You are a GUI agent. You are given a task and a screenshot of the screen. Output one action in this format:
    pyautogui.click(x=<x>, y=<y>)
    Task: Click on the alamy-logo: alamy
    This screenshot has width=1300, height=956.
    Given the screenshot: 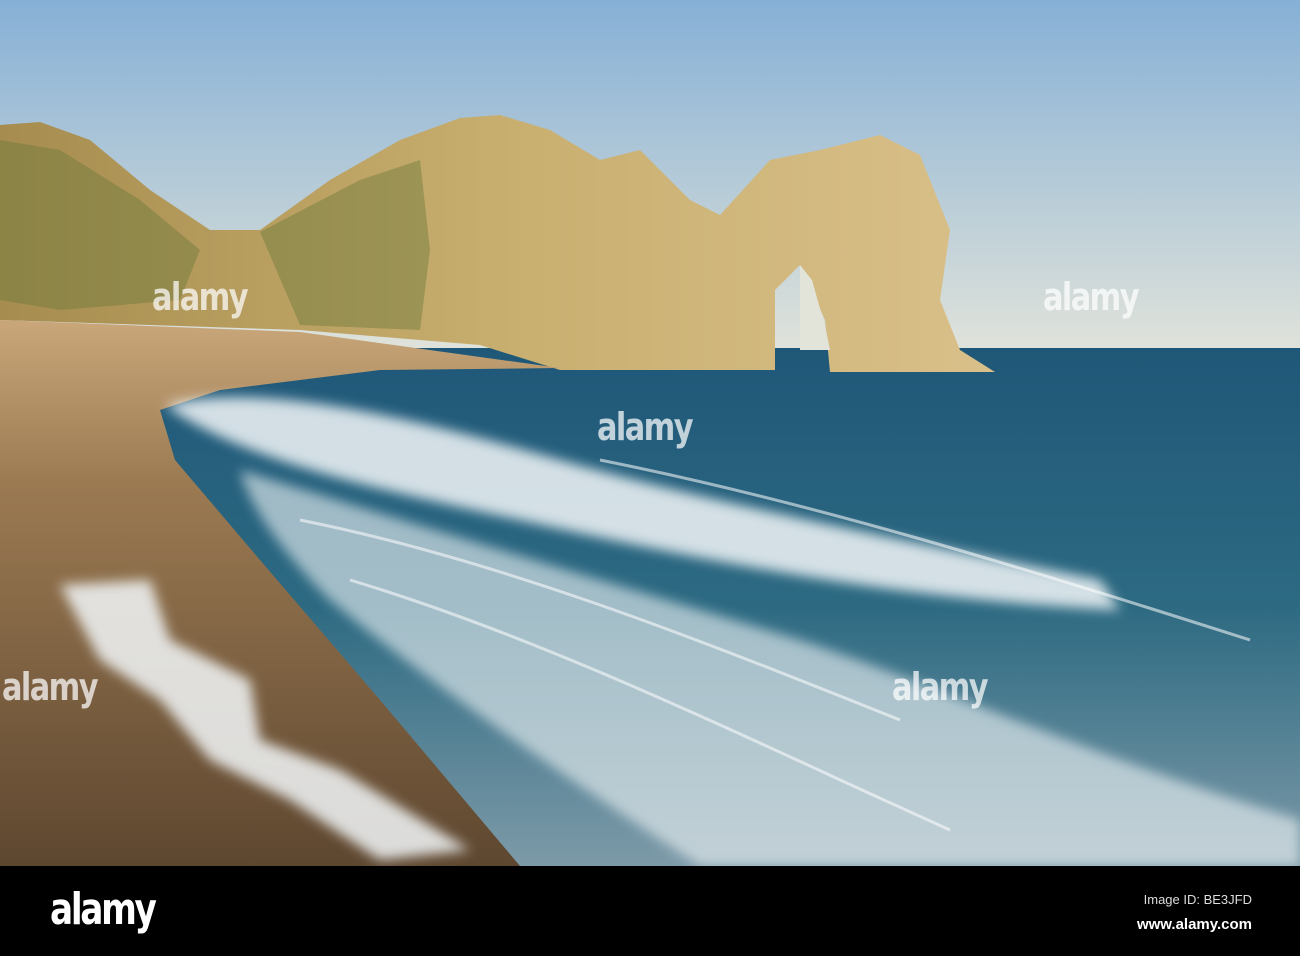 What is the action you would take?
    pyautogui.click(x=103, y=909)
    